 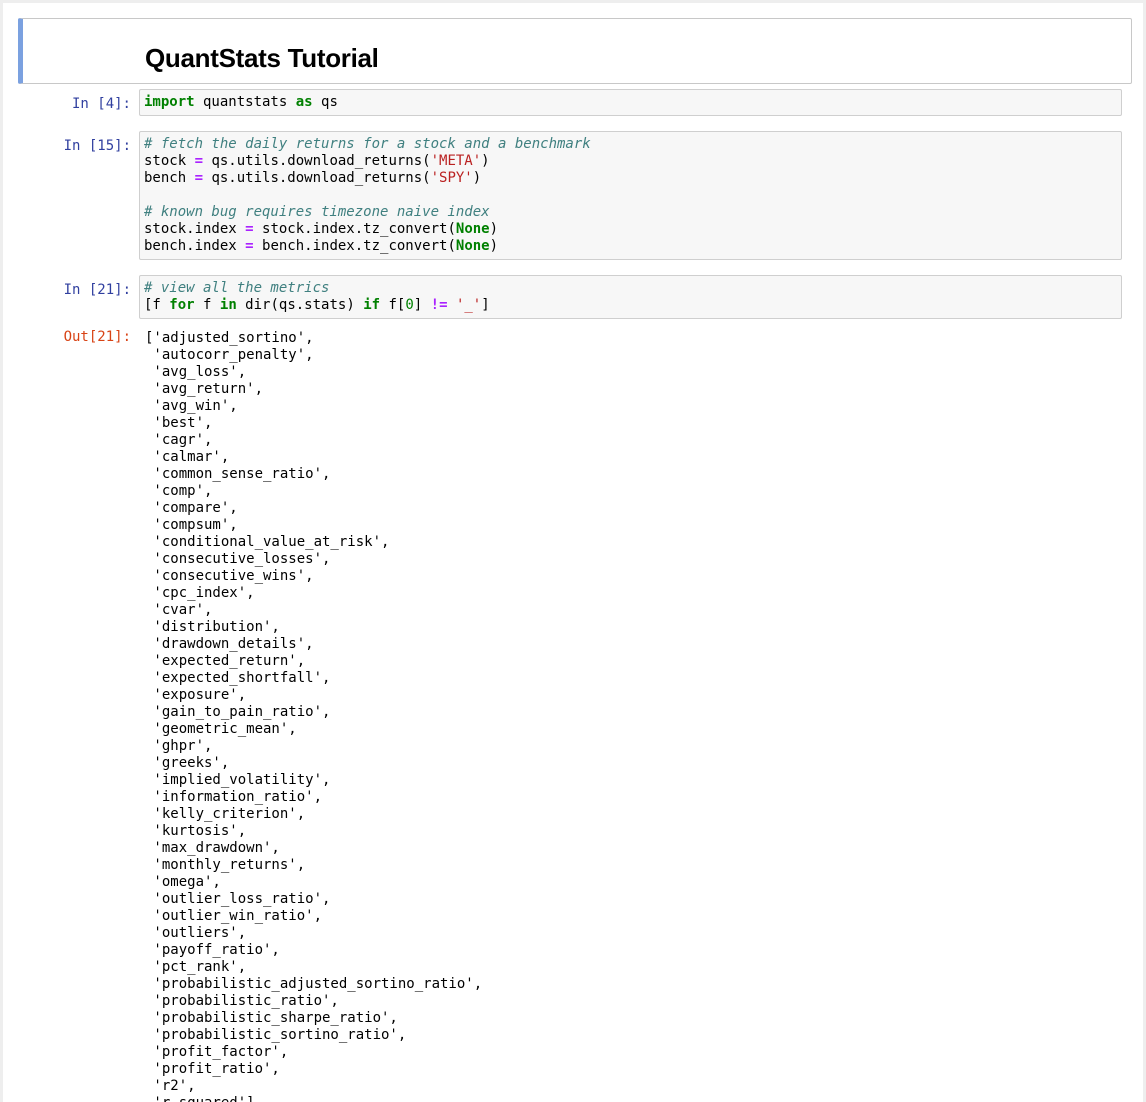 I want to click on notebook-title: QuantStats Tutorial, so click(x=262, y=58).